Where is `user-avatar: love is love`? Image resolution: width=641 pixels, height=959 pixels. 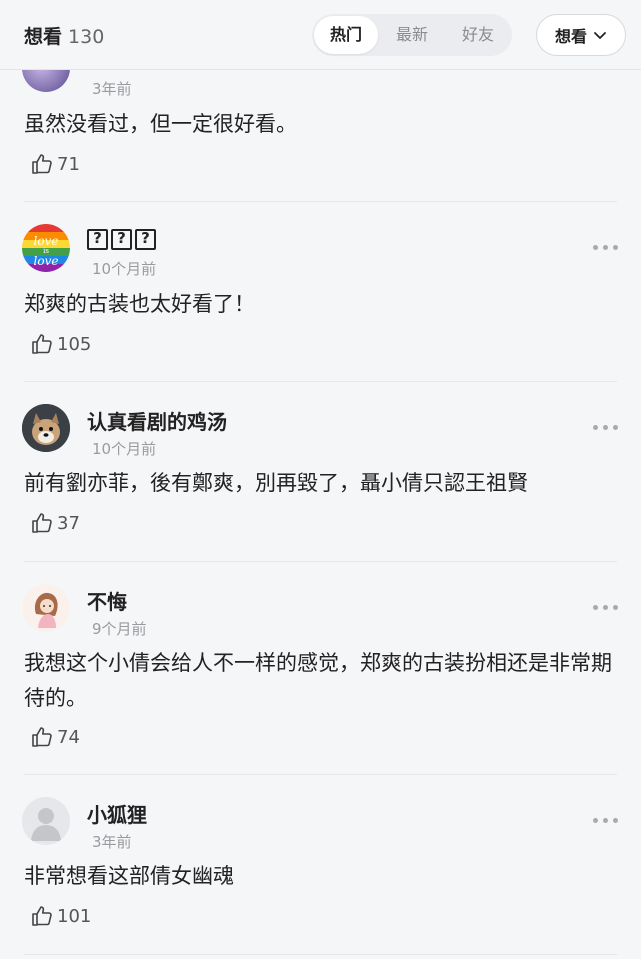
user-avatar: love is love is located at coordinates (46, 248).